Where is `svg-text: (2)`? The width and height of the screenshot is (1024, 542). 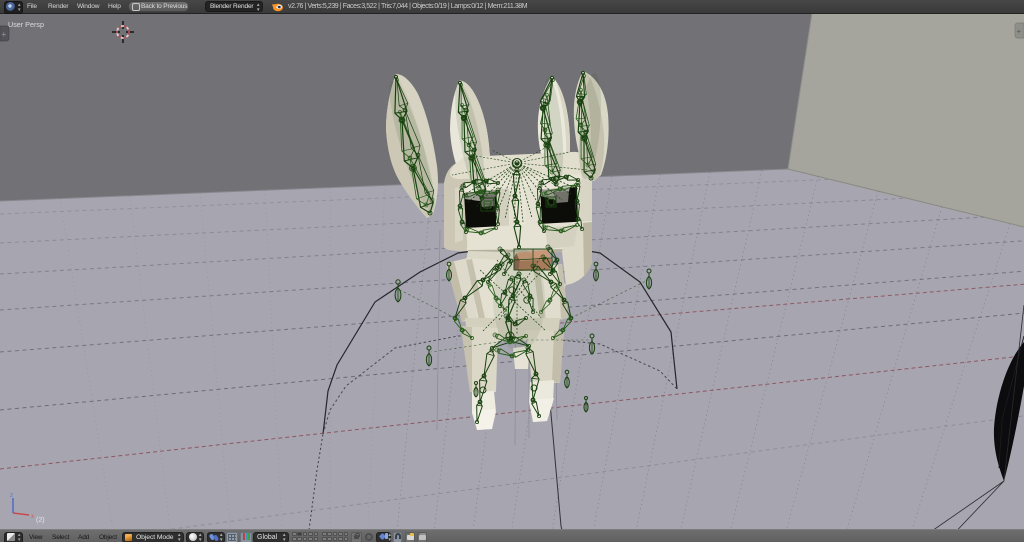
svg-text: (2) is located at coordinates (40, 520).